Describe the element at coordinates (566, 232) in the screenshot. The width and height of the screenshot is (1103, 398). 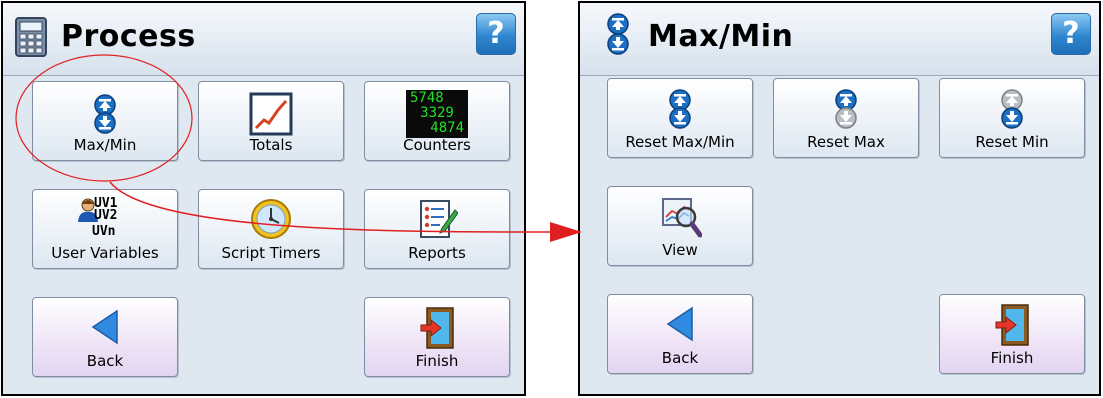
I see `annotation-arrow-head` at that location.